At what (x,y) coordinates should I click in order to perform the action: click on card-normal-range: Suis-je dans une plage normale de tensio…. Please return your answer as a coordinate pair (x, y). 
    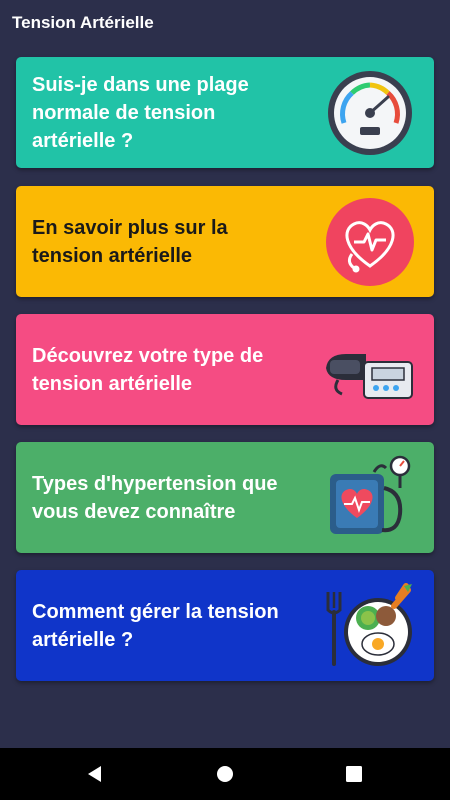
    Looking at the image, I should click on (225, 112).